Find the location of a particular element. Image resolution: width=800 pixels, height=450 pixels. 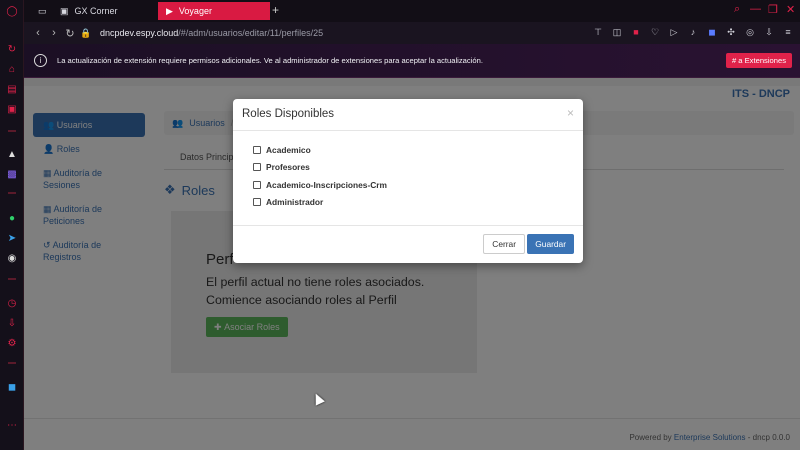

back-icon: ‹ is located at coordinates (38, 33).